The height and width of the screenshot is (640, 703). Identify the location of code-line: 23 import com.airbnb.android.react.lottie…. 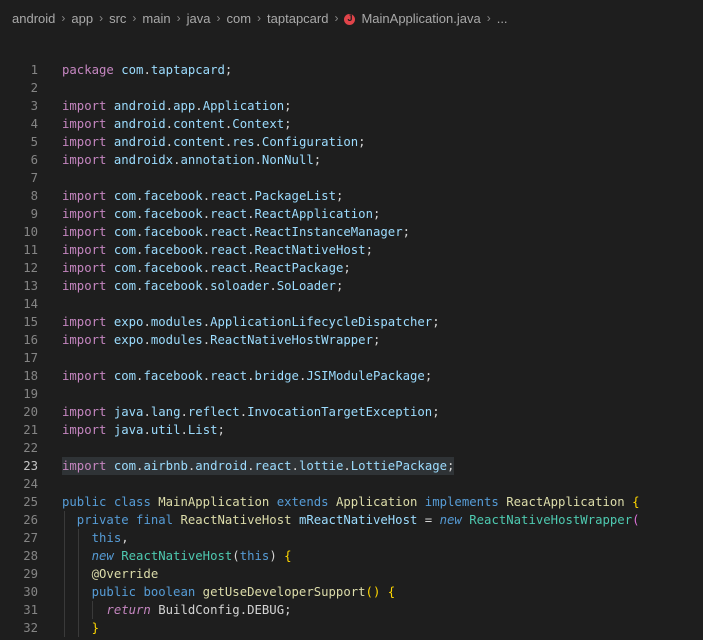
(351, 466).